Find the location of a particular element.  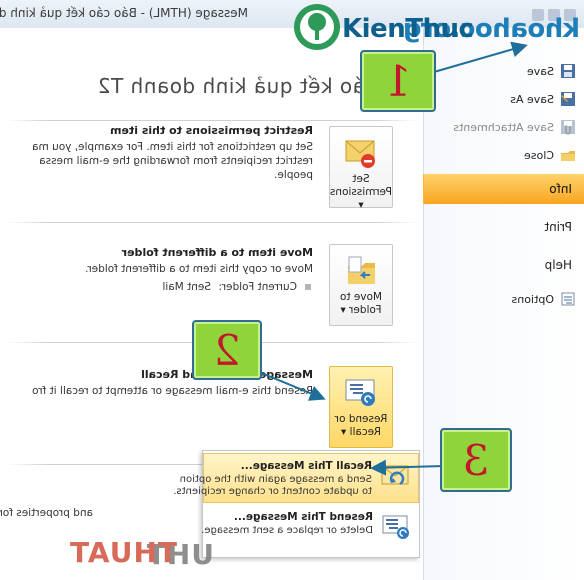

callout-1: 1 is located at coordinates (398, 81).